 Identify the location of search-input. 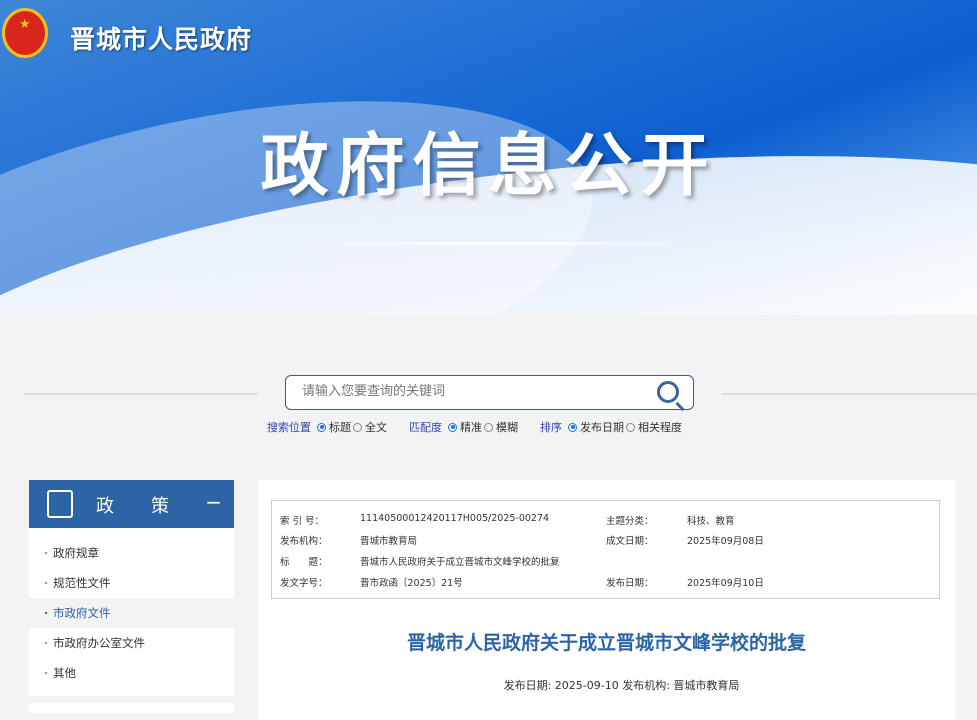
(472, 391).